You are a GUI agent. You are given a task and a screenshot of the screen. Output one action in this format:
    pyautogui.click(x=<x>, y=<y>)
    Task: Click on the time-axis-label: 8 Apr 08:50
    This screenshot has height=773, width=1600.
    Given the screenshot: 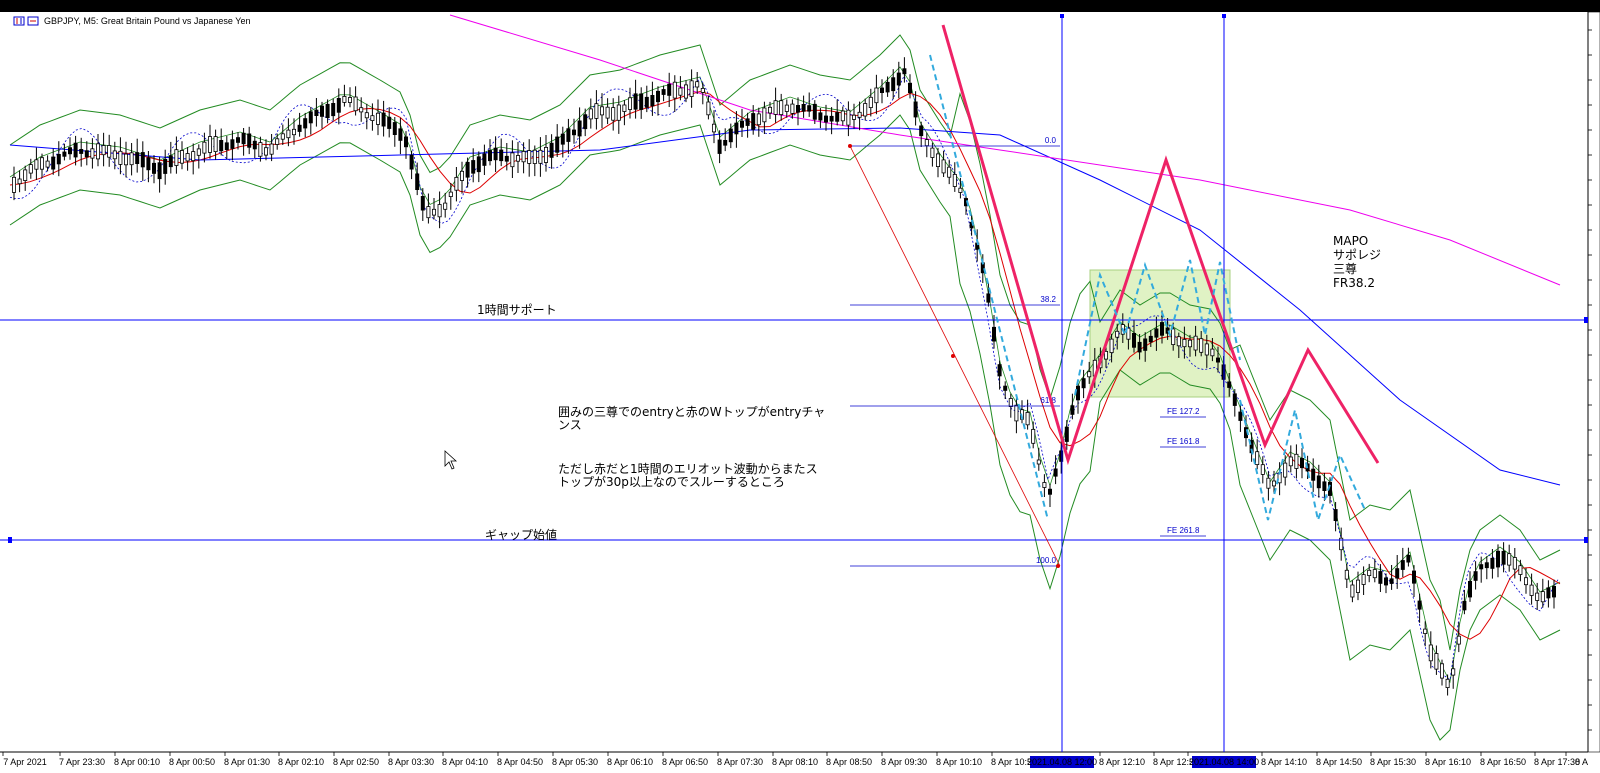 What is the action you would take?
    pyautogui.click(x=849, y=762)
    